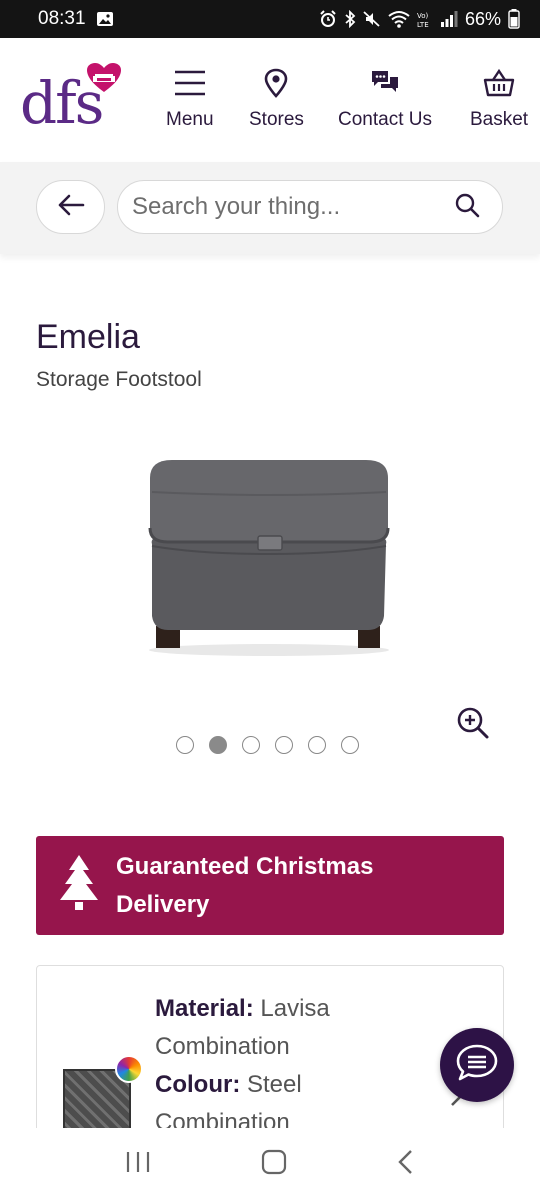 The image size is (540, 1200). I want to click on volte-icon: Vo) LTE, so click(425, 19).